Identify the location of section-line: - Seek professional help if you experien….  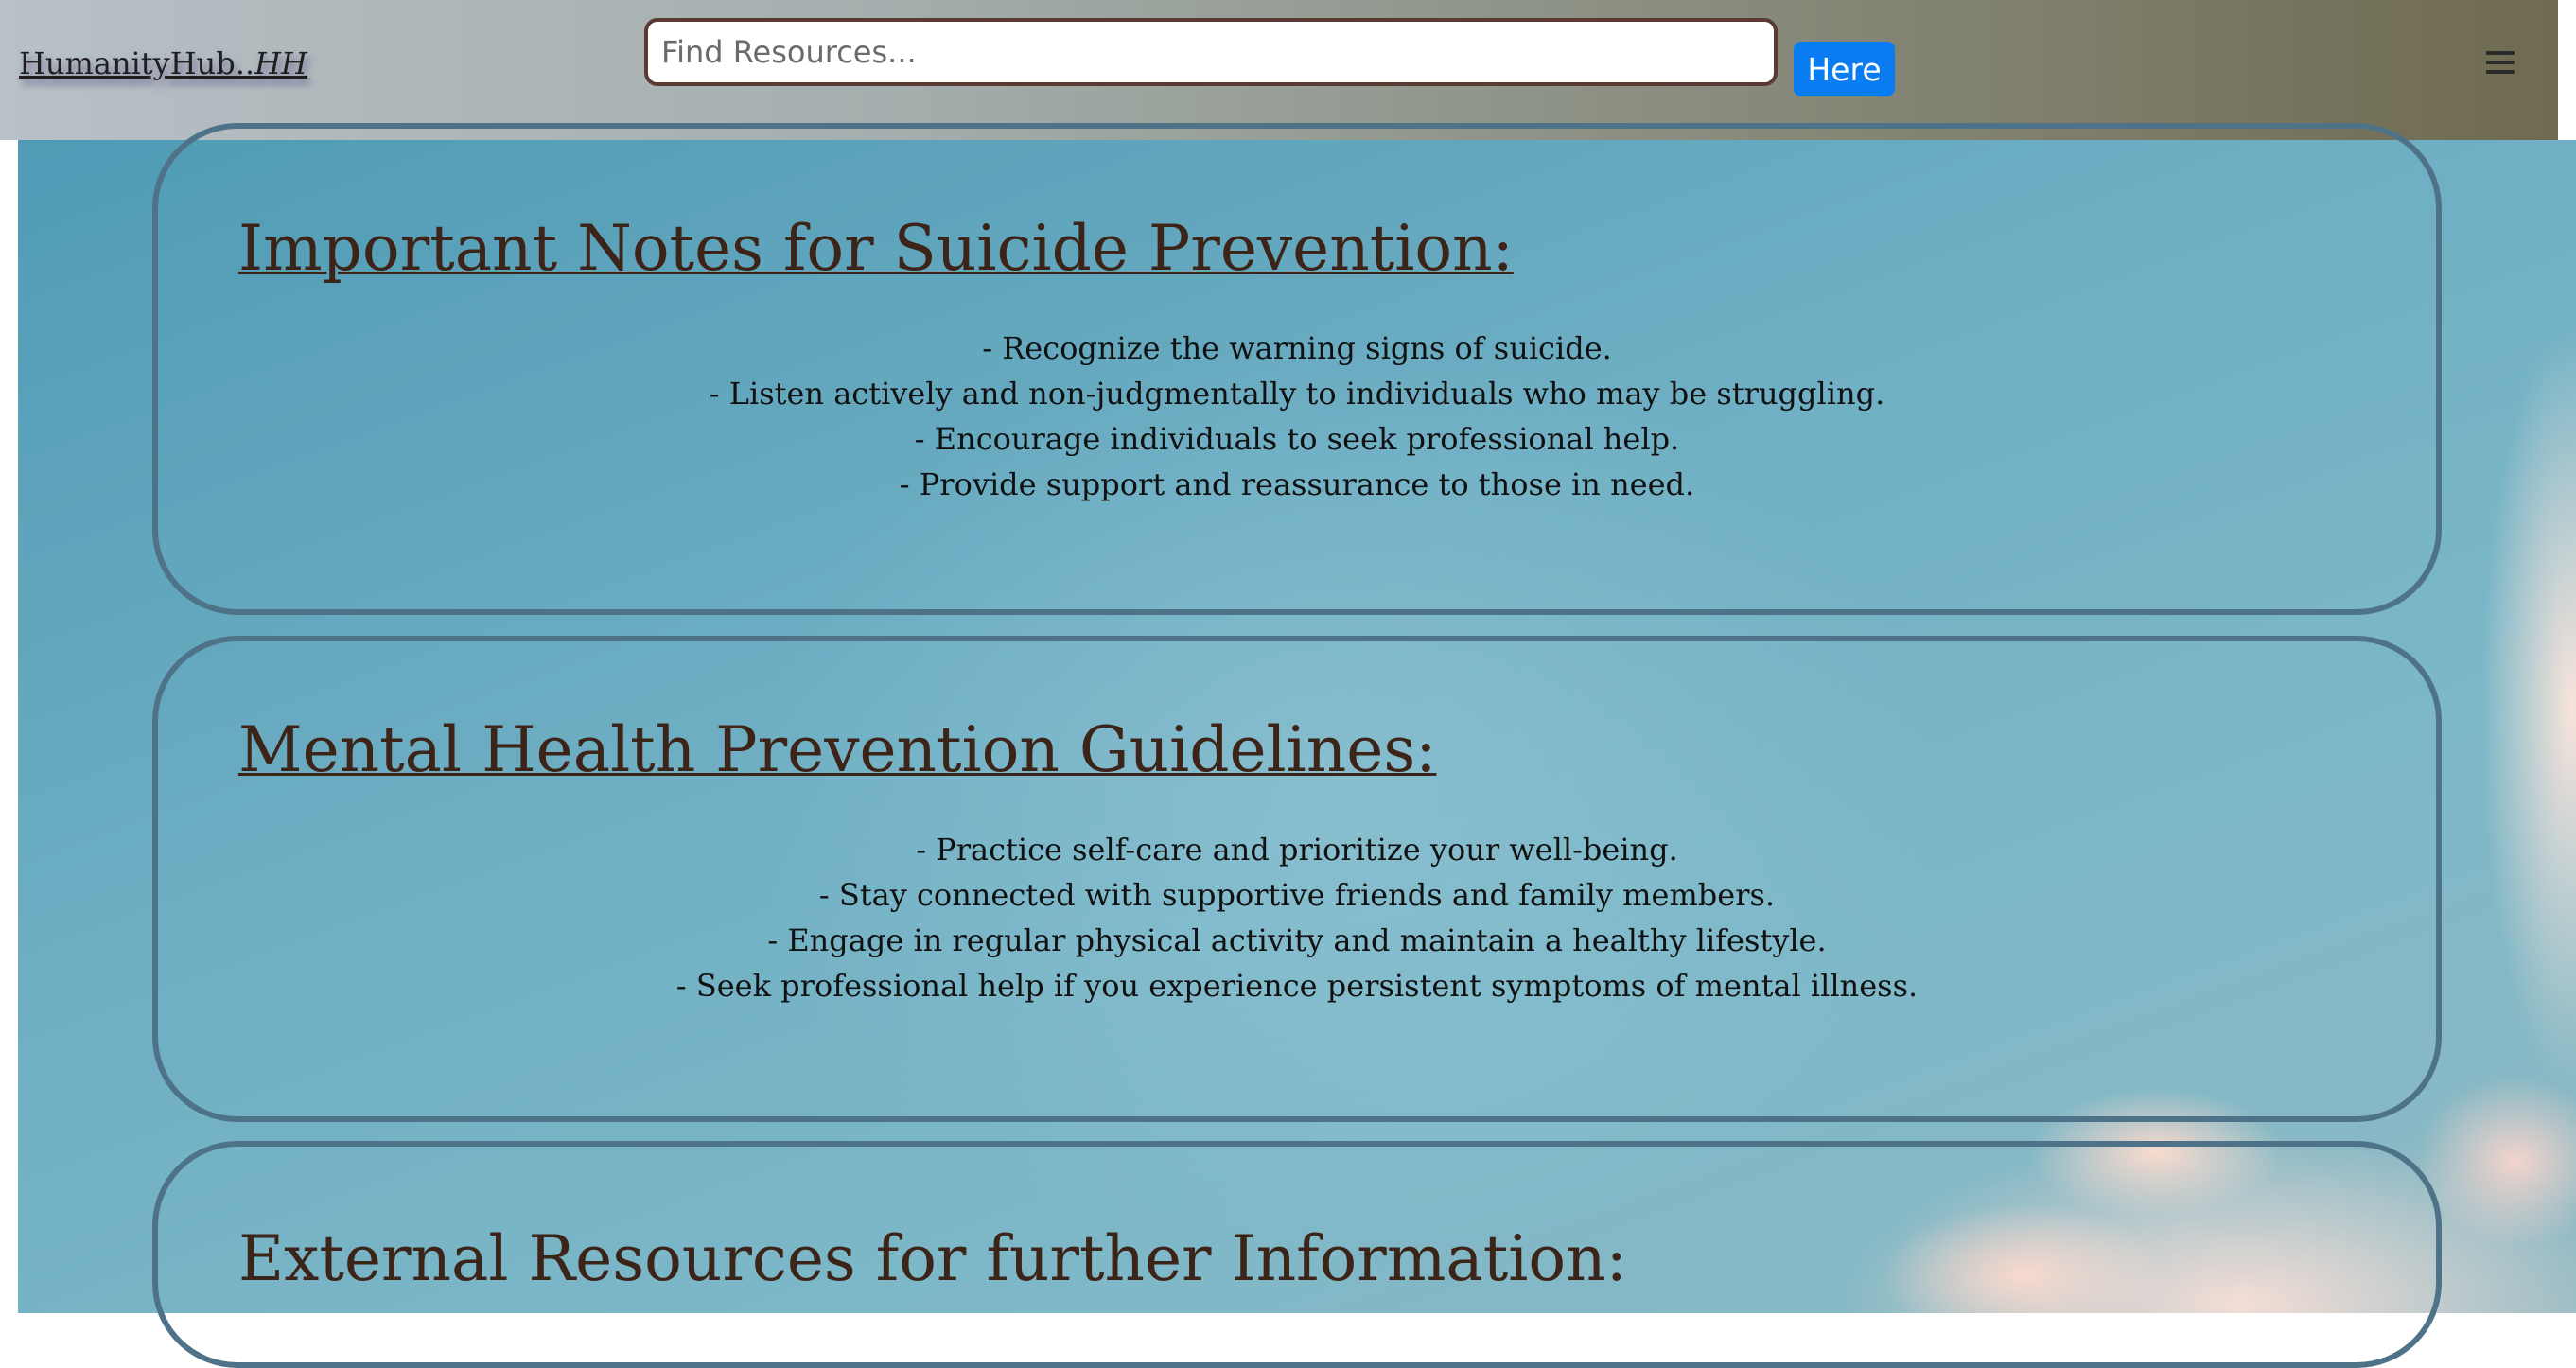
(1297, 986).